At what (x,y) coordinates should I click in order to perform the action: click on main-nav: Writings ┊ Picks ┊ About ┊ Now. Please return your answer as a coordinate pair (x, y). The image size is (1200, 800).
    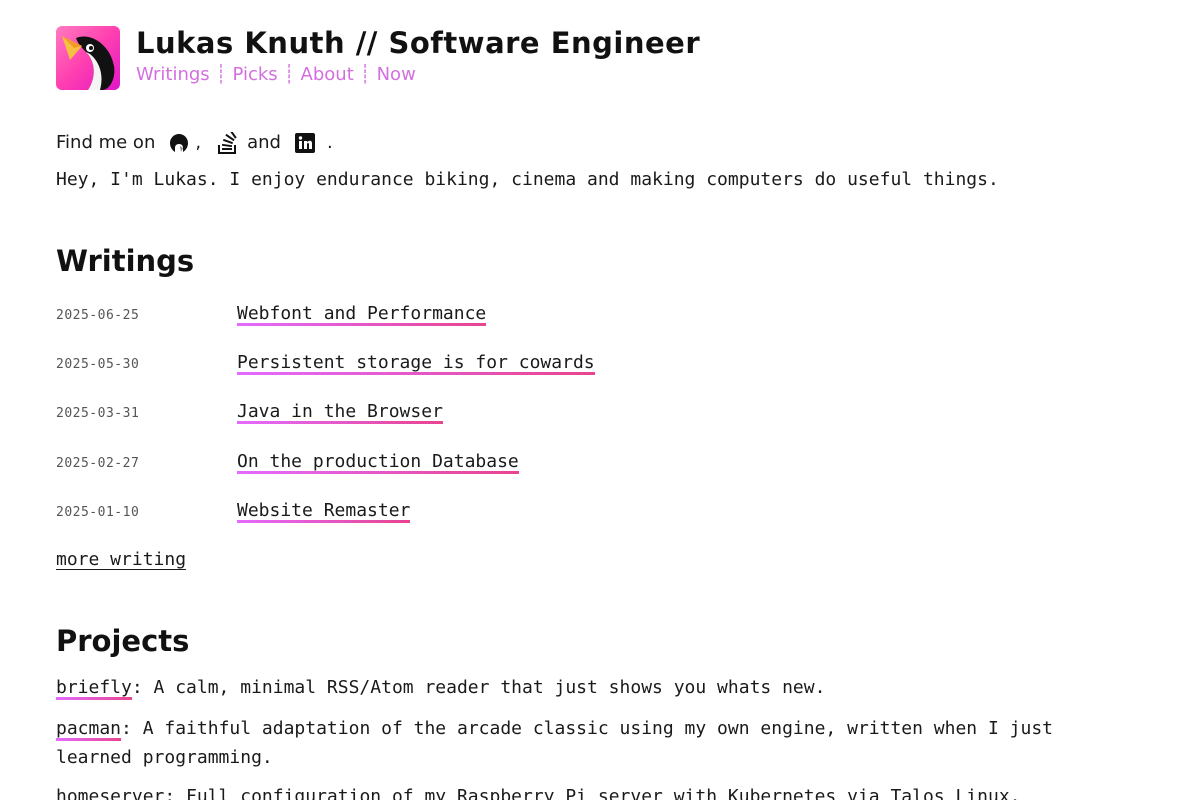
    Looking at the image, I should click on (418, 75).